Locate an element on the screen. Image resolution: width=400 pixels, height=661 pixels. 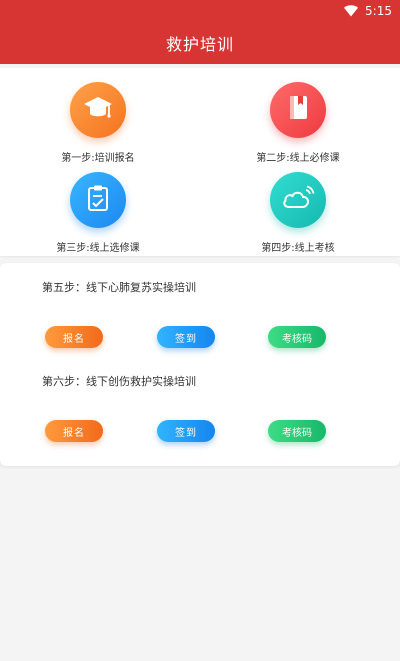
book-icon is located at coordinates (298, 110).